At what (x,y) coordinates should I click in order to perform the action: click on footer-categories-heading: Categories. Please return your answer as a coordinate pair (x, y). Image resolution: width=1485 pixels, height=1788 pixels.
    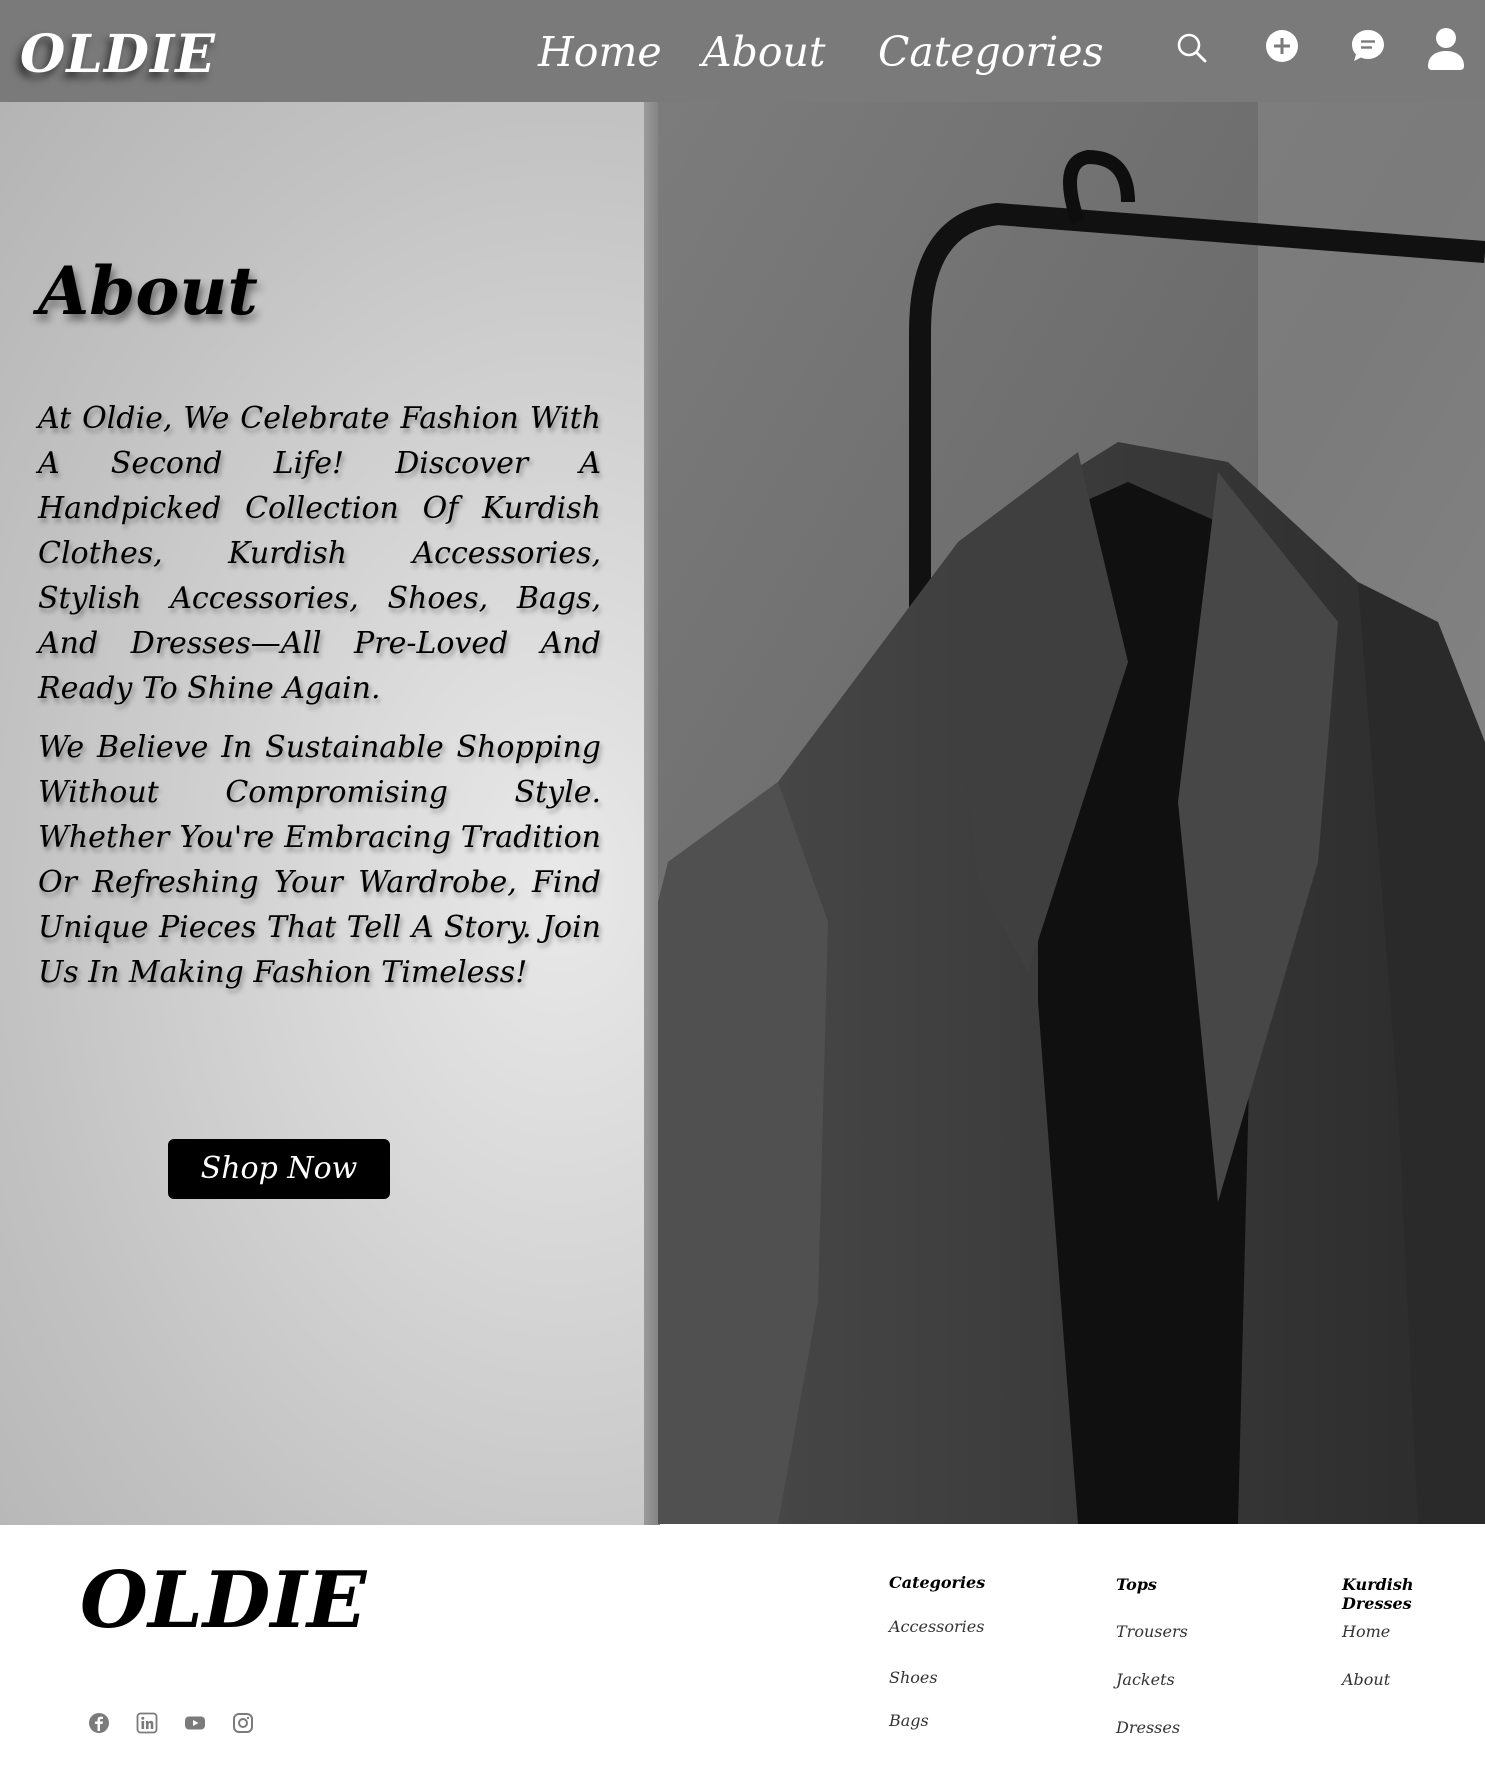
    Looking at the image, I should click on (937, 1582).